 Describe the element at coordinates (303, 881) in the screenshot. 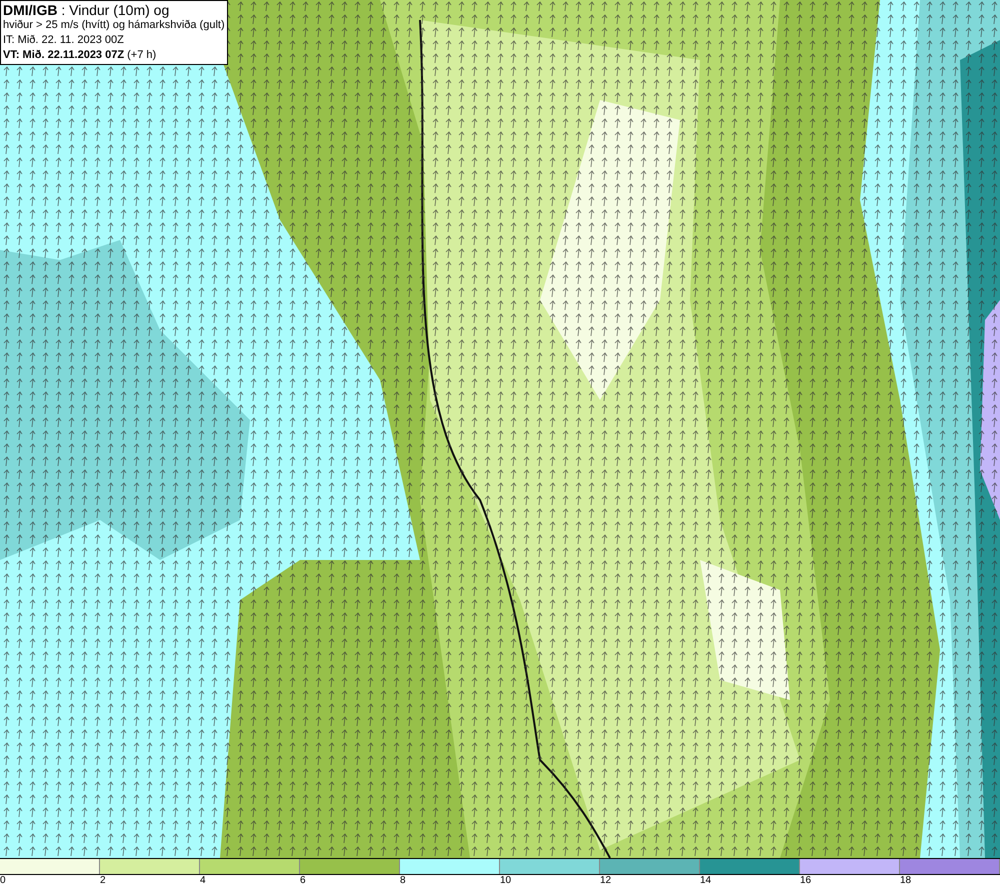

I see `legend-tick-label: 6` at that location.